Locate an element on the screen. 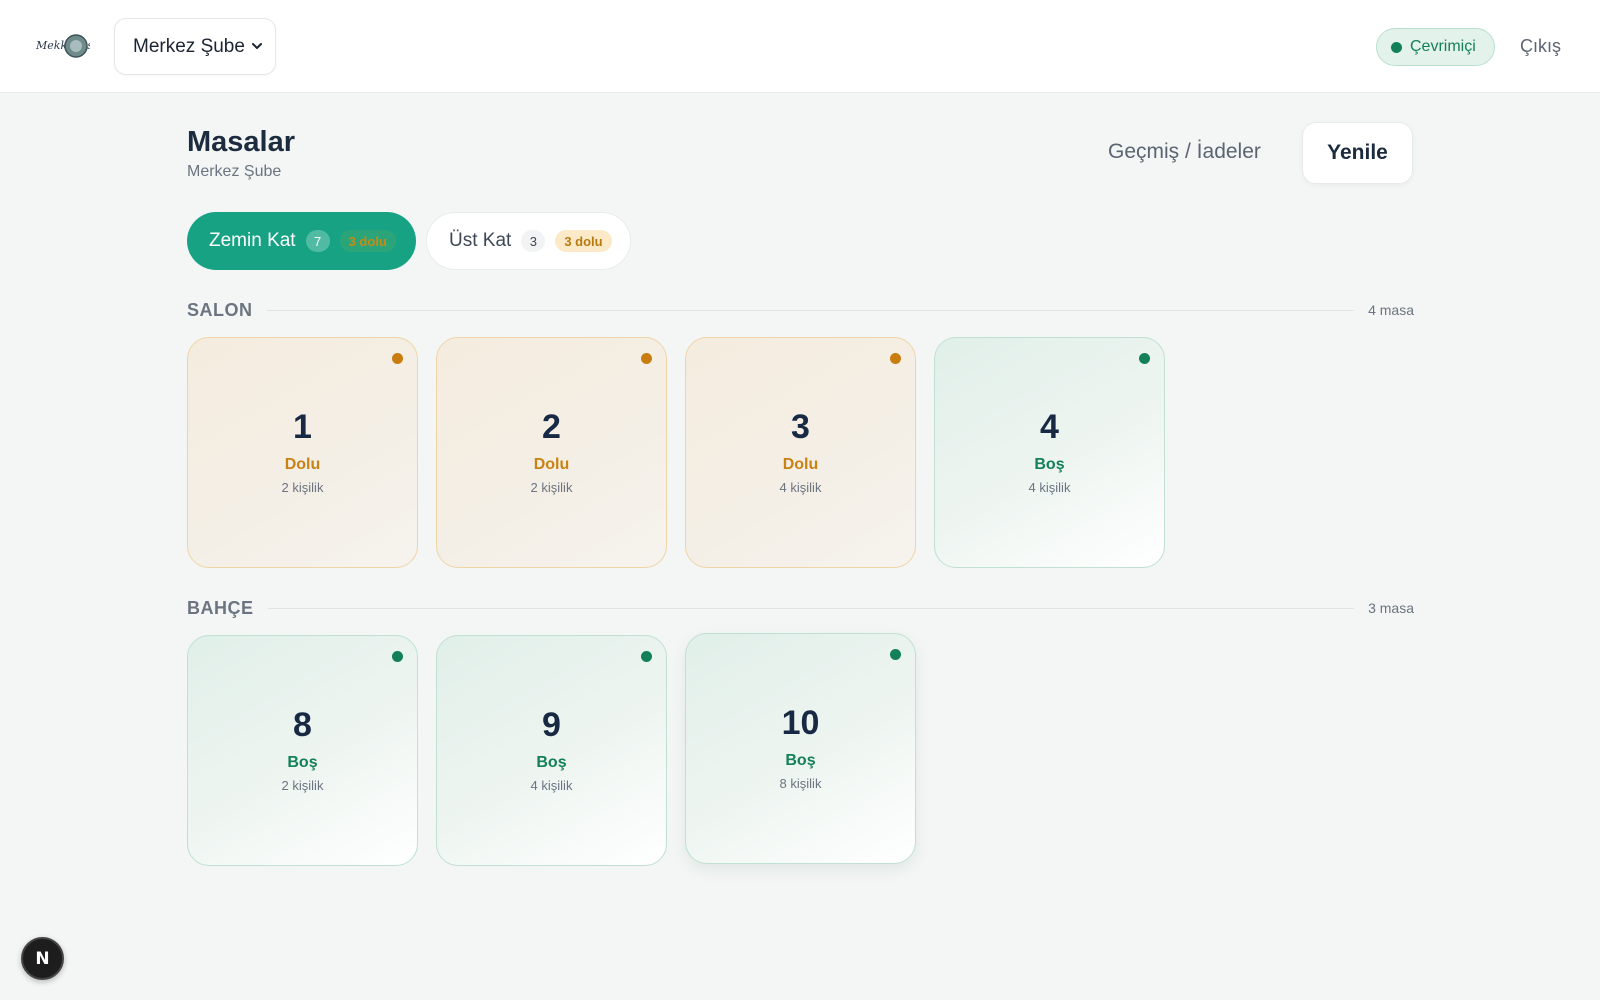  section-table-count: 4 masa is located at coordinates (1391, 310).